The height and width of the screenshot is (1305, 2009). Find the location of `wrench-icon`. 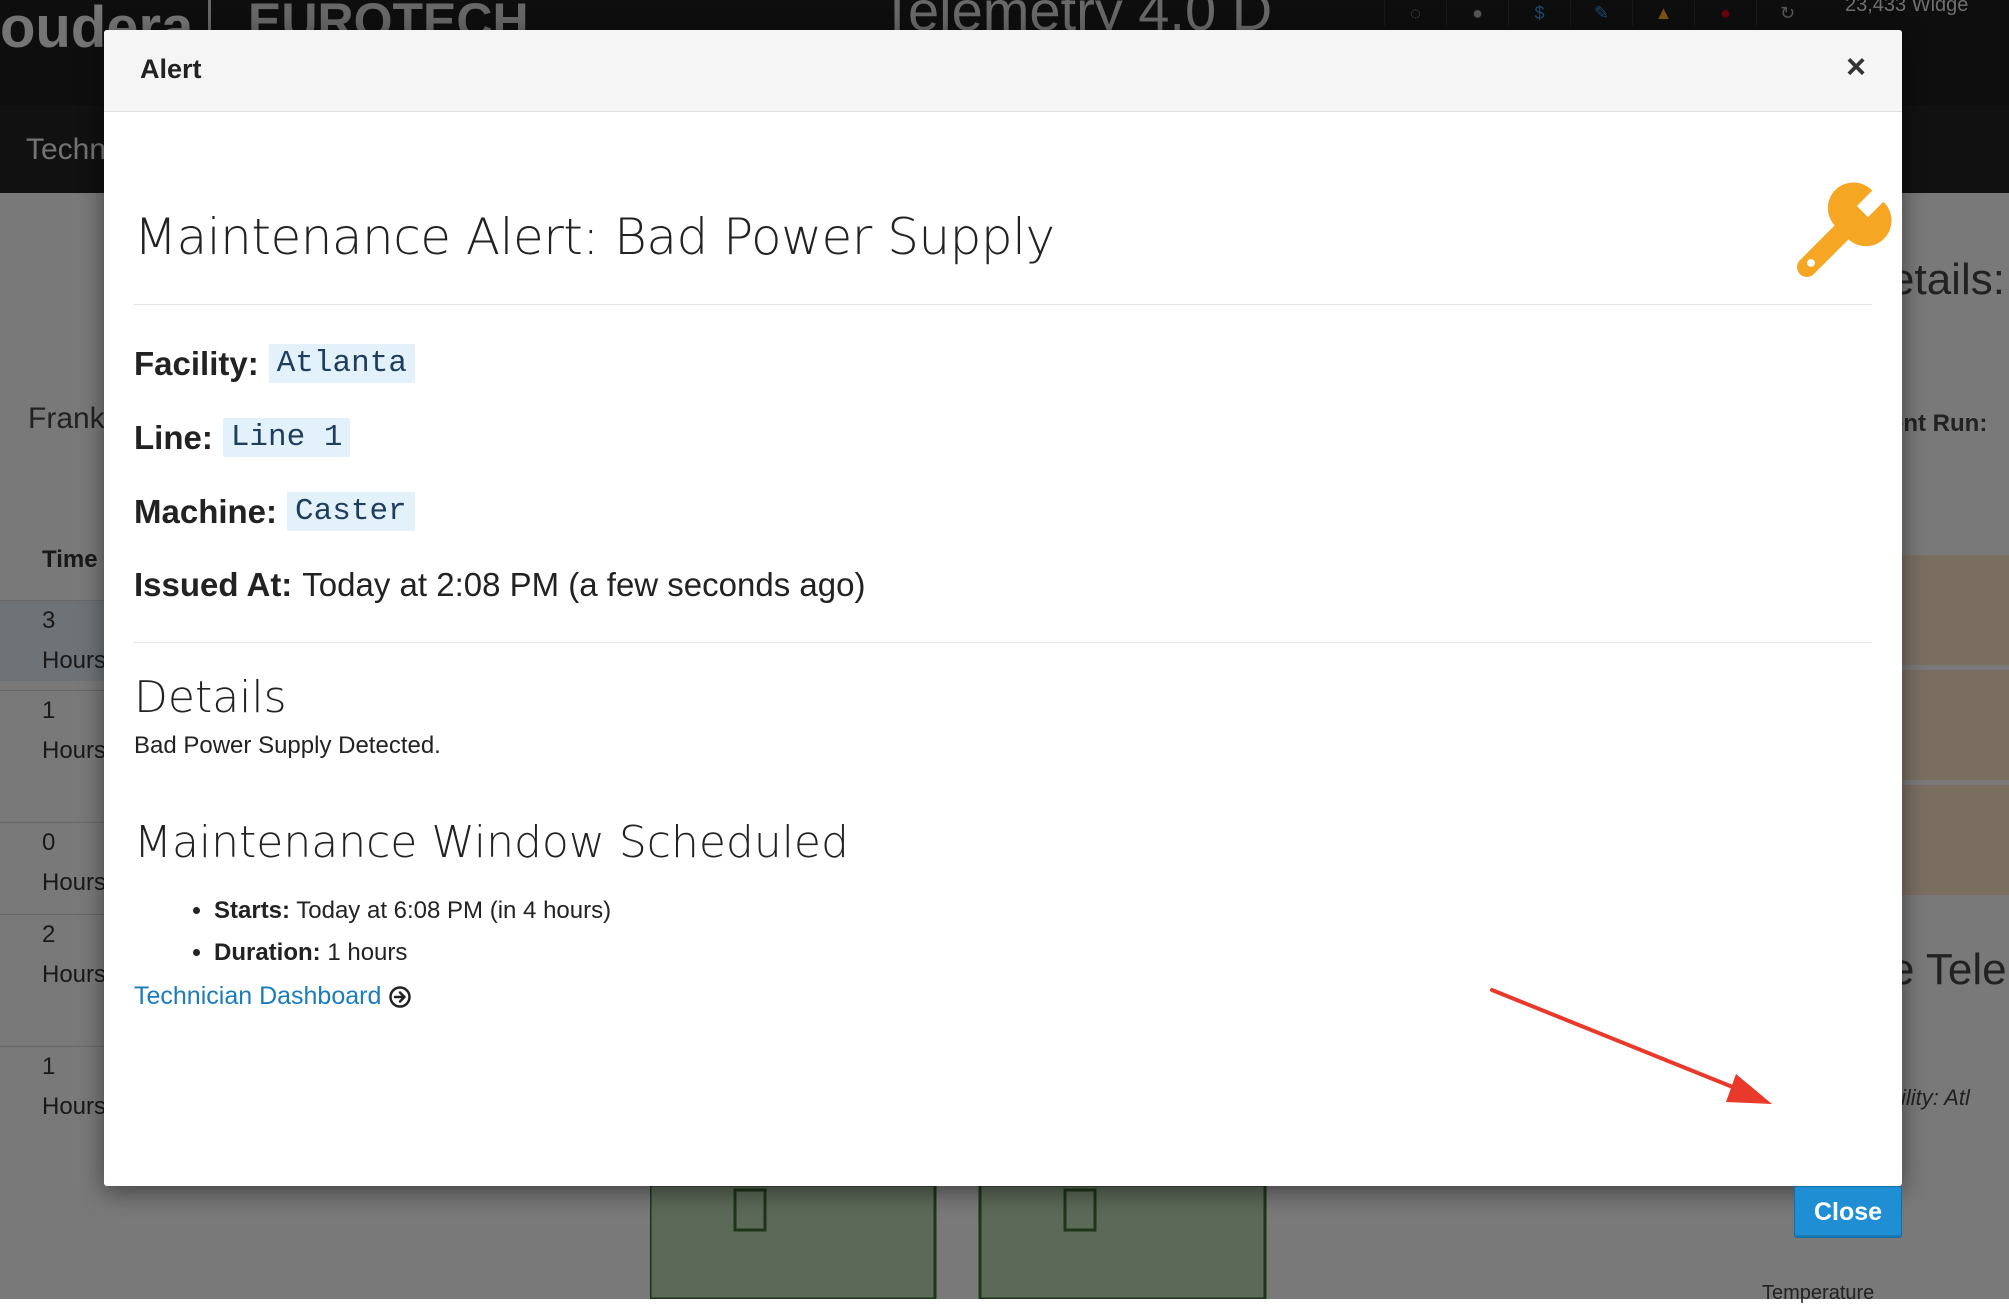

wrench-icon is located at coordinates (1844, 229).